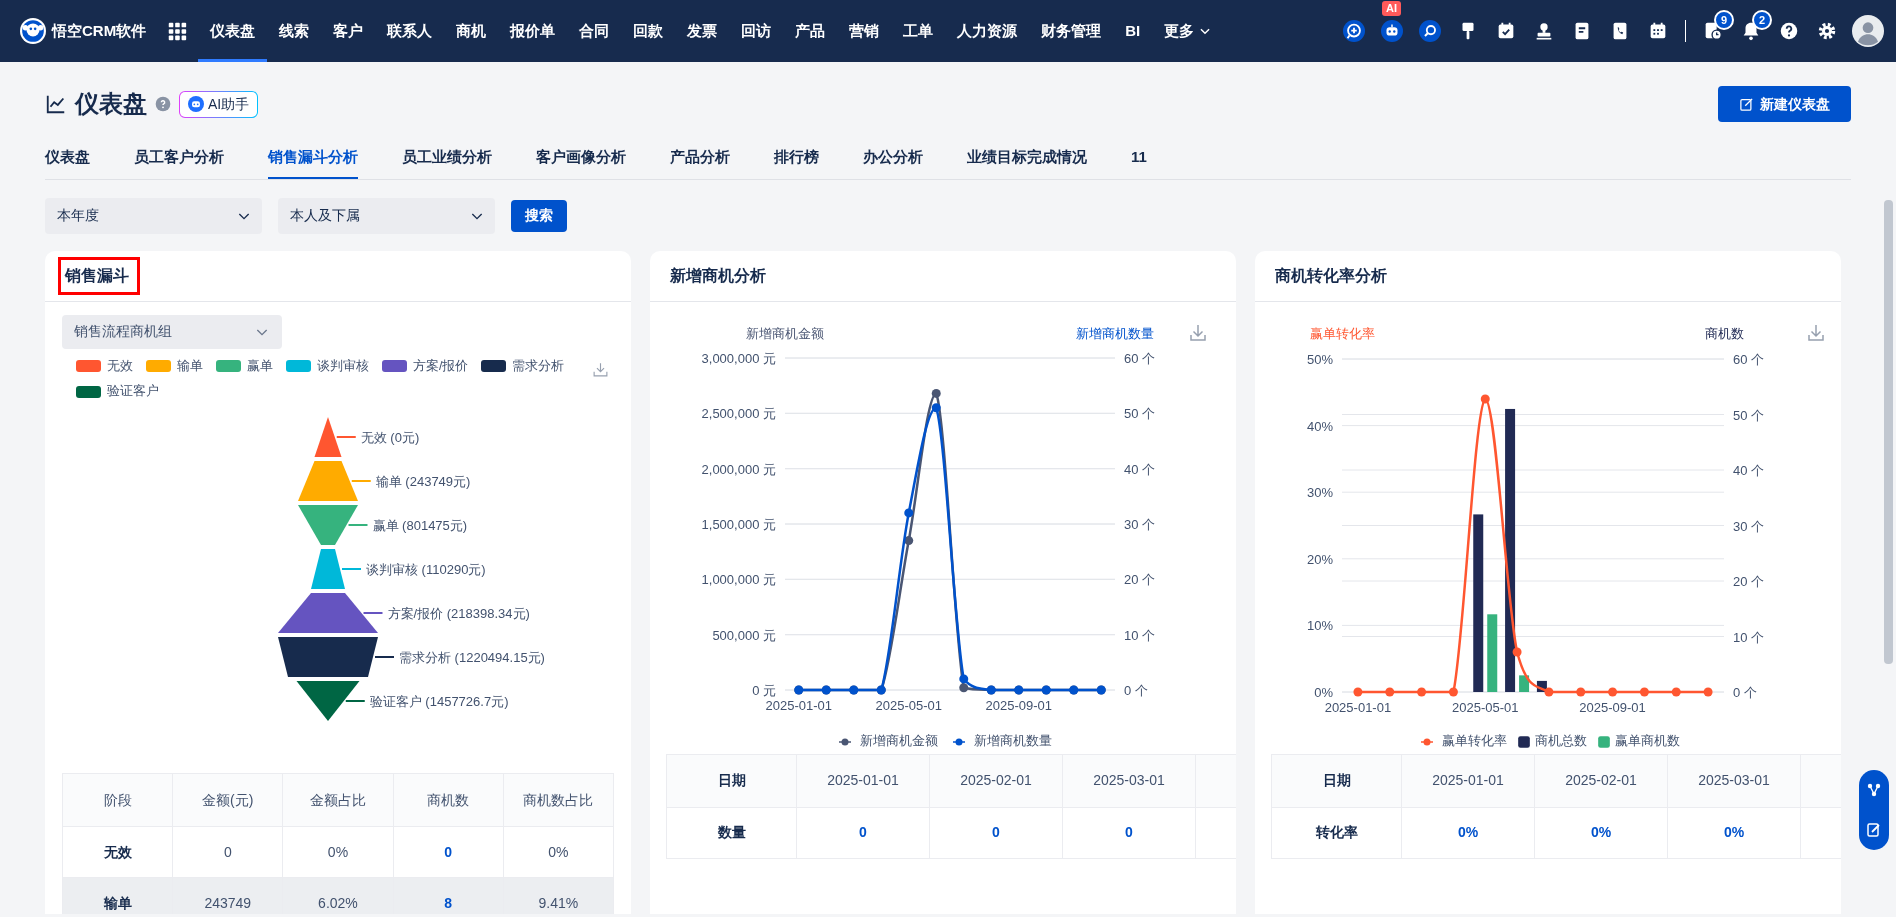  Describe the element at coordinates (111, 104) in the screenshot. I see `page-title: 仪表盘` at that location.